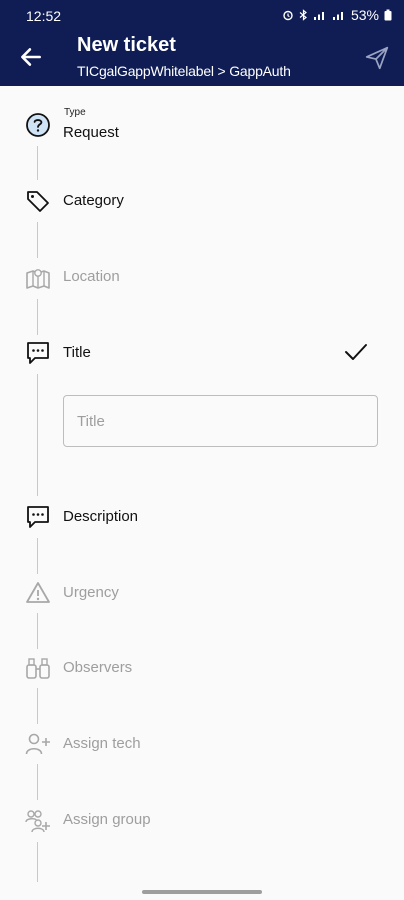 This screenshot has width=404, height=900. What do you see at coordinates (202, 892) in the screenshot?
I see `gesture-handle` at bounding box center [202, 892].